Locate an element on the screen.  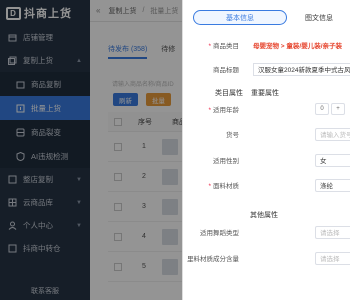
material-row: * 面料材质 涤纶 is located at coordinates (266, 185).